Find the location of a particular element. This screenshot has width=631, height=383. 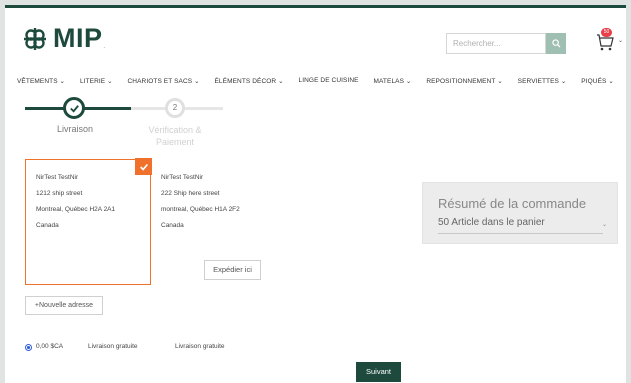

address-2-street: 222 Ship here street is located at coordinates (190, 193).